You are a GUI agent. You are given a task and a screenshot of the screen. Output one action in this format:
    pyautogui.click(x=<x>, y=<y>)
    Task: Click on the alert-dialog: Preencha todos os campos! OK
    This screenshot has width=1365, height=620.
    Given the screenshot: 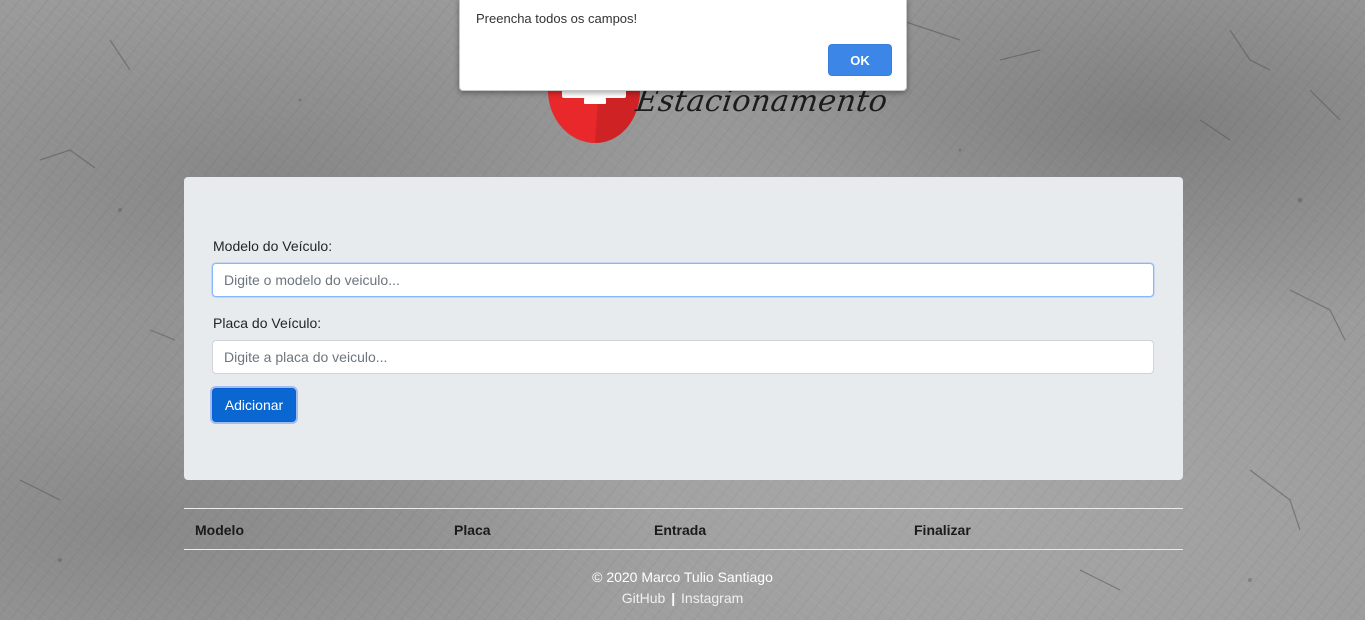 What is the action you would take?
    pyautogui.click(x=683, y=45)
    